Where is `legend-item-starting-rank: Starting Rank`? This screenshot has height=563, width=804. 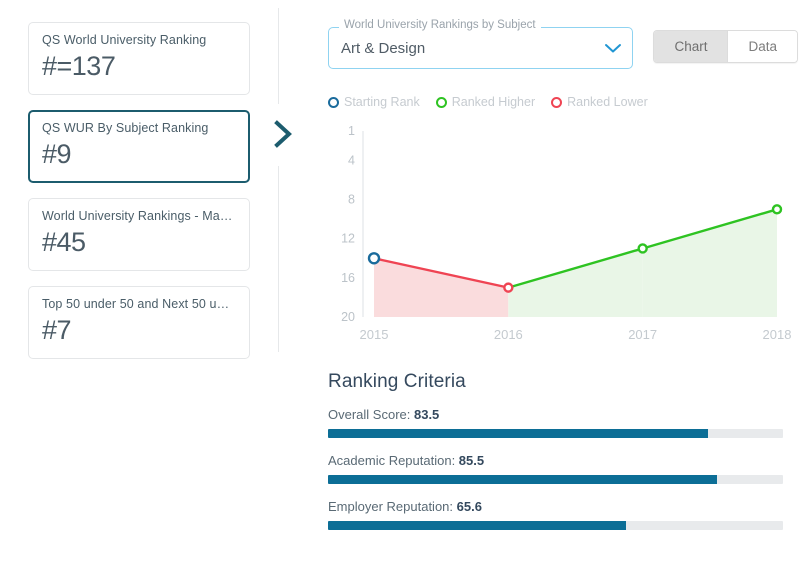 legend-item-starting-rank: Starting Rank is located at coordinates (374, 102).